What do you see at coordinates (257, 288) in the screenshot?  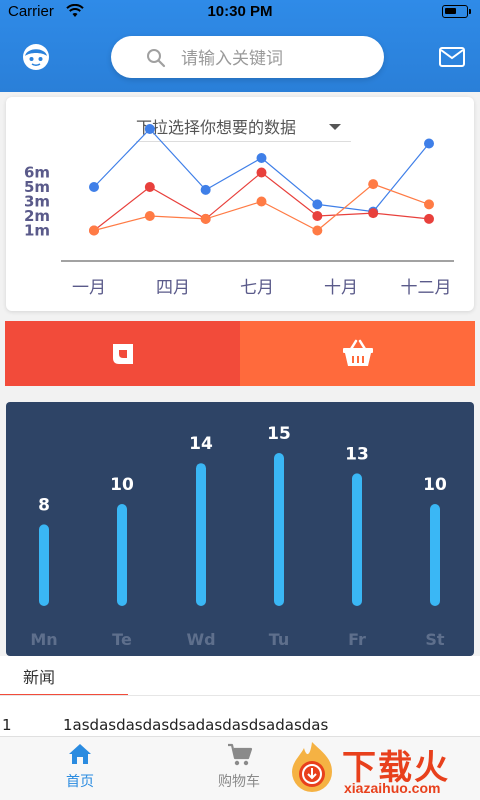 I see `x-tick-label: 七月` at bounding box center [257, 288].